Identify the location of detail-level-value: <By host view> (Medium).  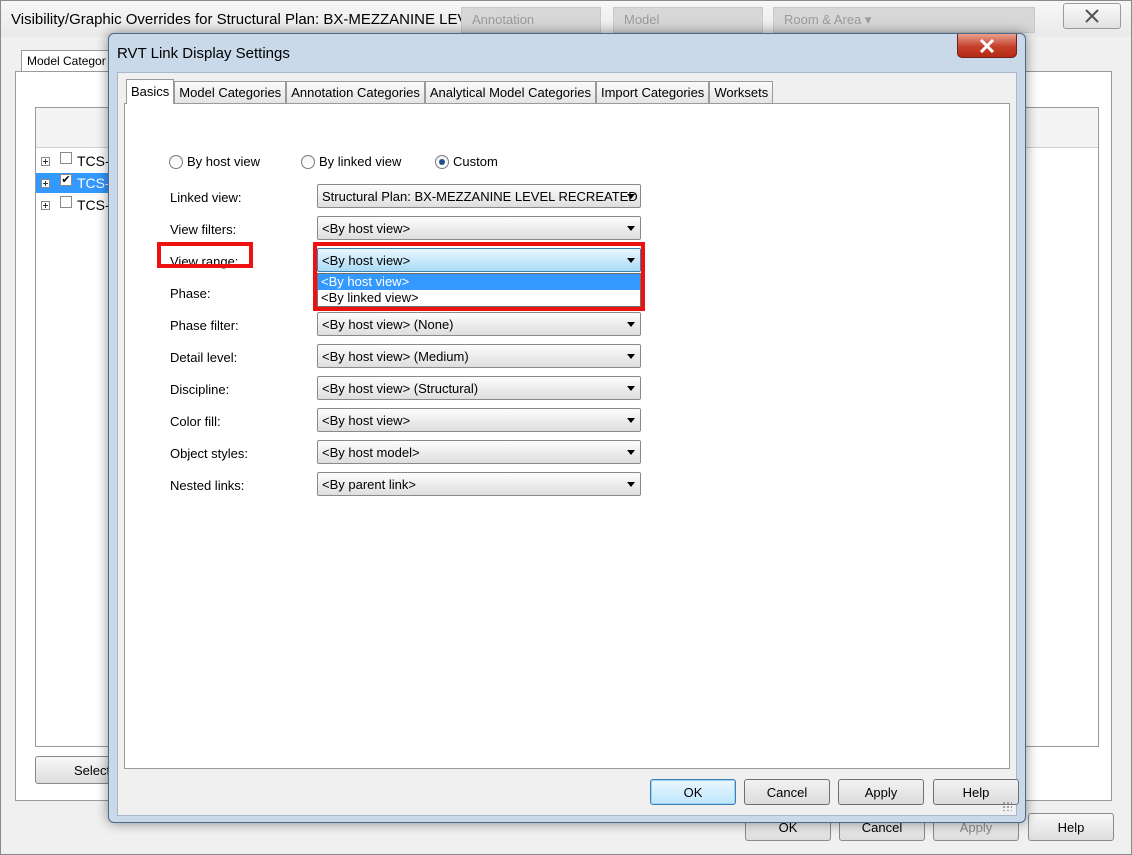
(395, 356).